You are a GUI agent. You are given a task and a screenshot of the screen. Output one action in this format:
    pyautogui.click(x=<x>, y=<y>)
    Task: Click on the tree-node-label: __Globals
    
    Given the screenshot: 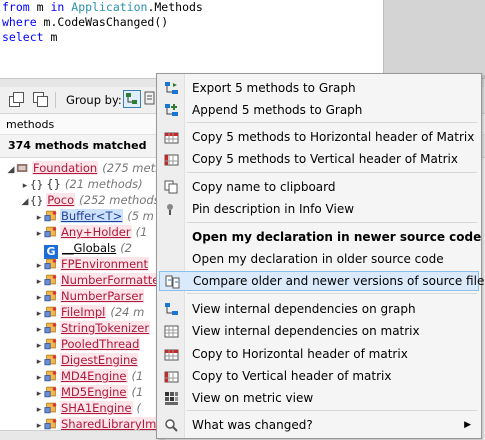 What is the action you would take?
    pyautogui.click(x=89, y=248)
    